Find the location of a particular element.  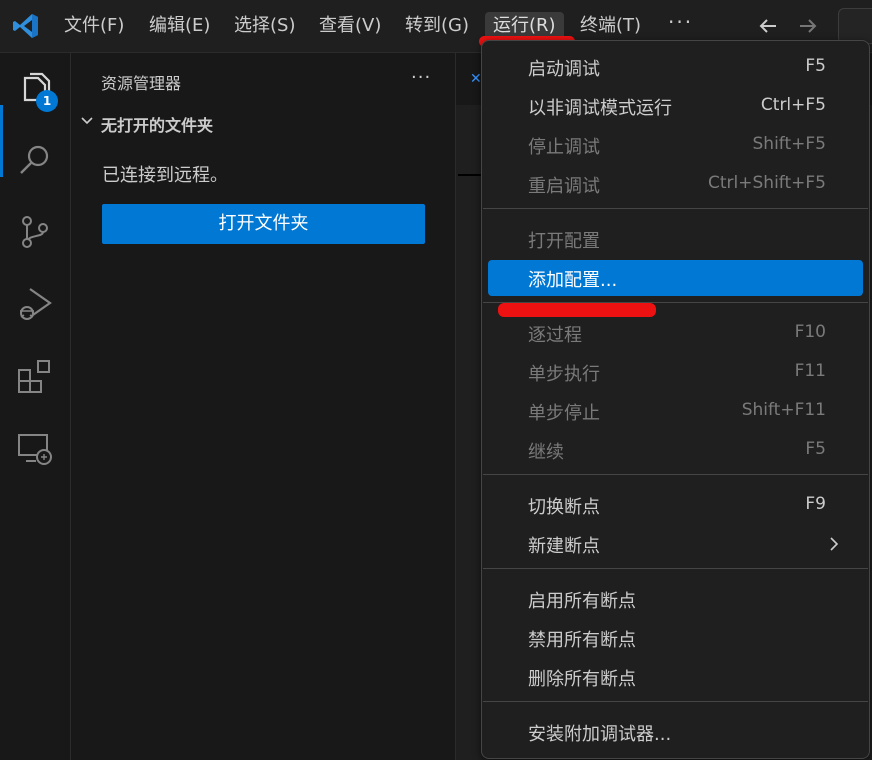

menu-item-label: 新建断点 is located at coordinates (564, 546).